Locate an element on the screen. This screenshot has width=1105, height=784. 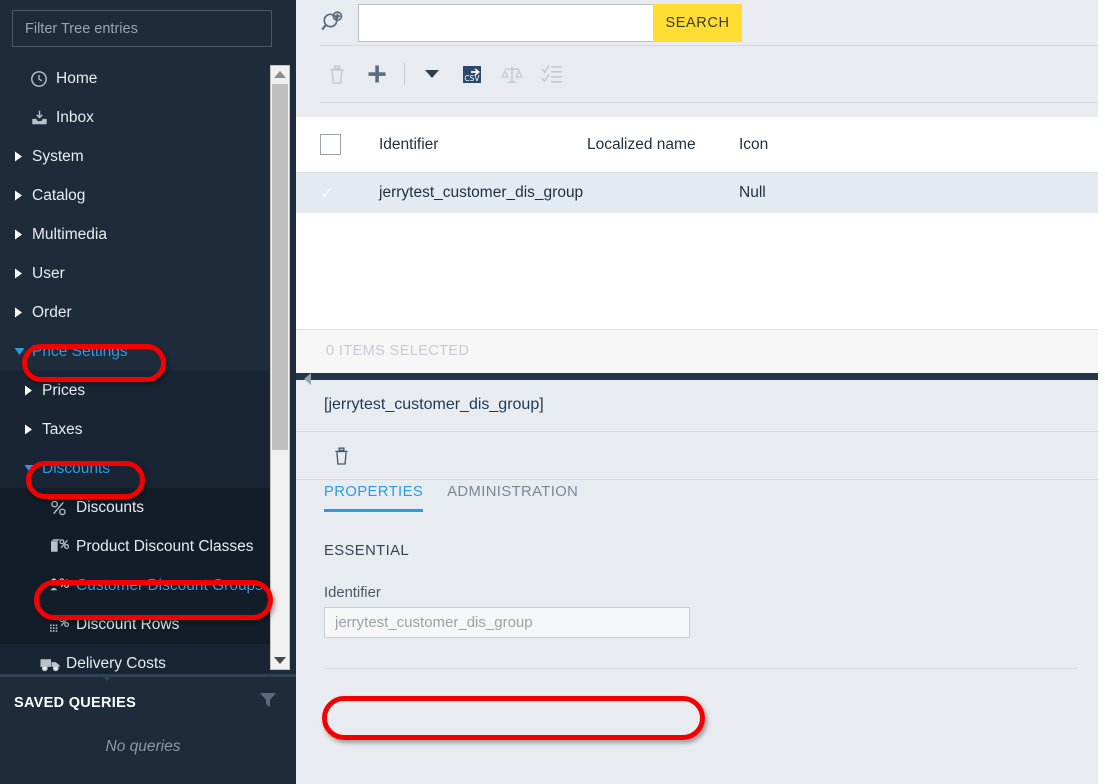
panel-collapse-caret-icon is located at coordinates (107, 677).